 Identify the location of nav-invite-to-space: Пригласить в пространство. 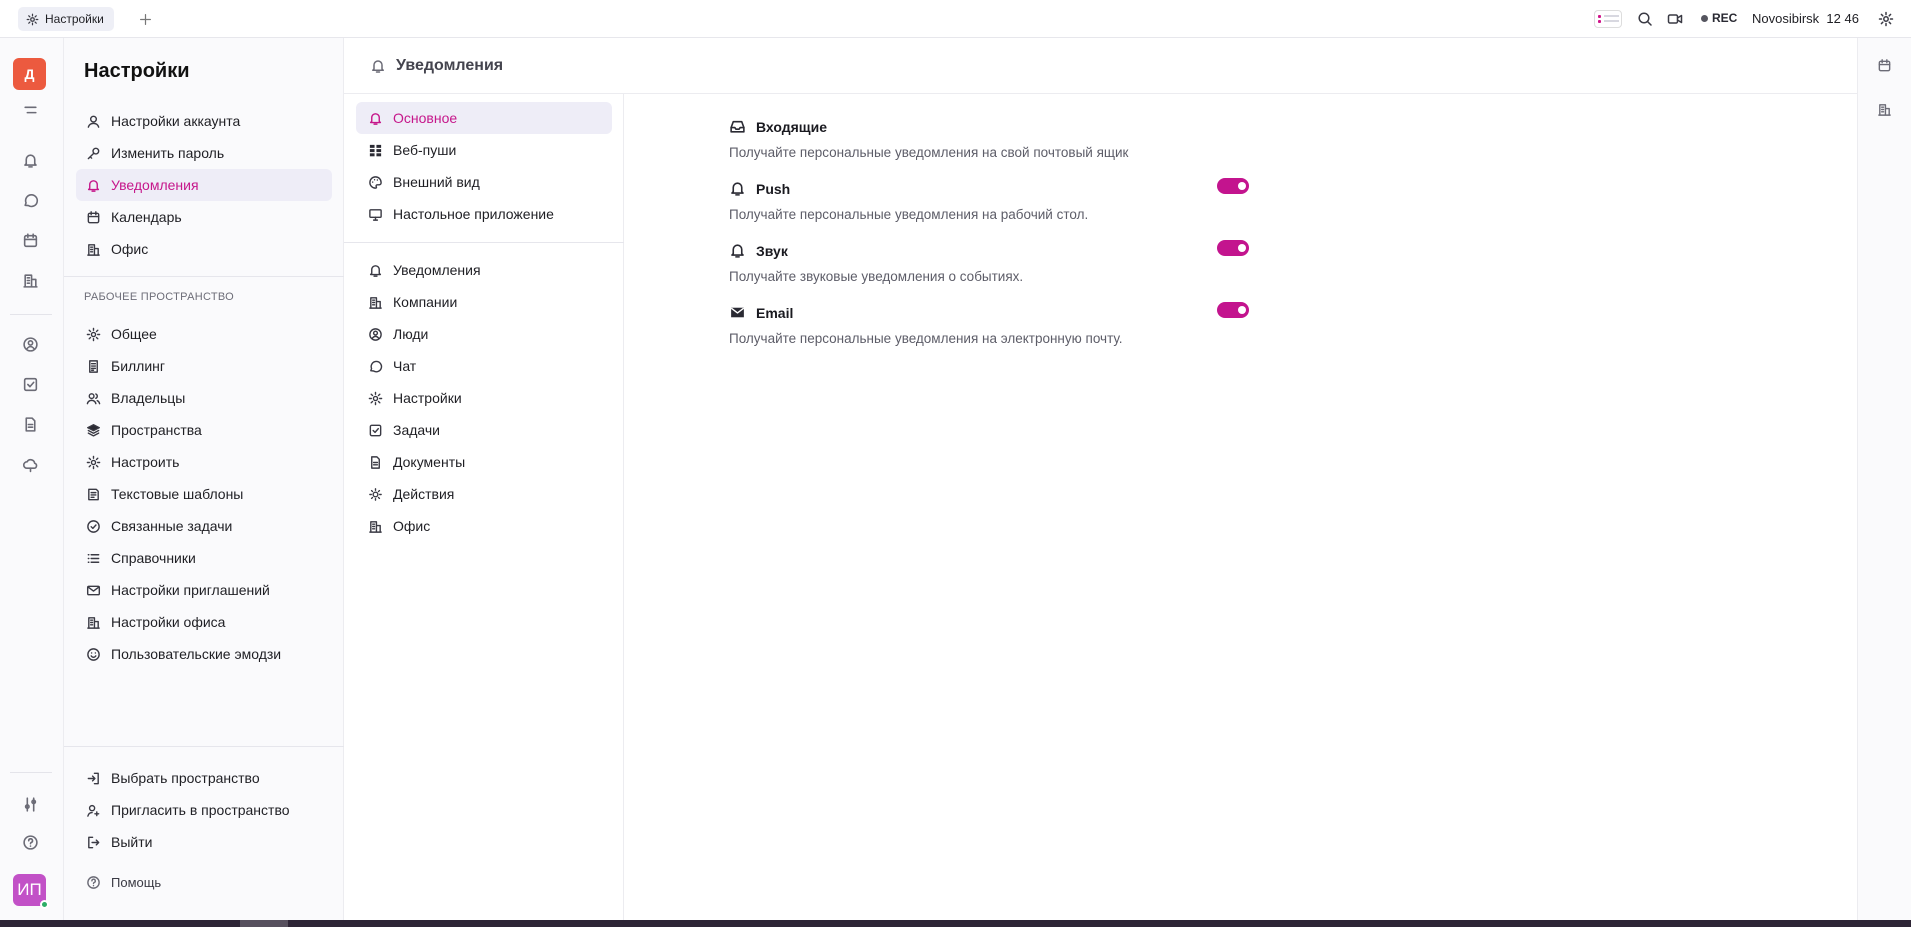
(204, 810).